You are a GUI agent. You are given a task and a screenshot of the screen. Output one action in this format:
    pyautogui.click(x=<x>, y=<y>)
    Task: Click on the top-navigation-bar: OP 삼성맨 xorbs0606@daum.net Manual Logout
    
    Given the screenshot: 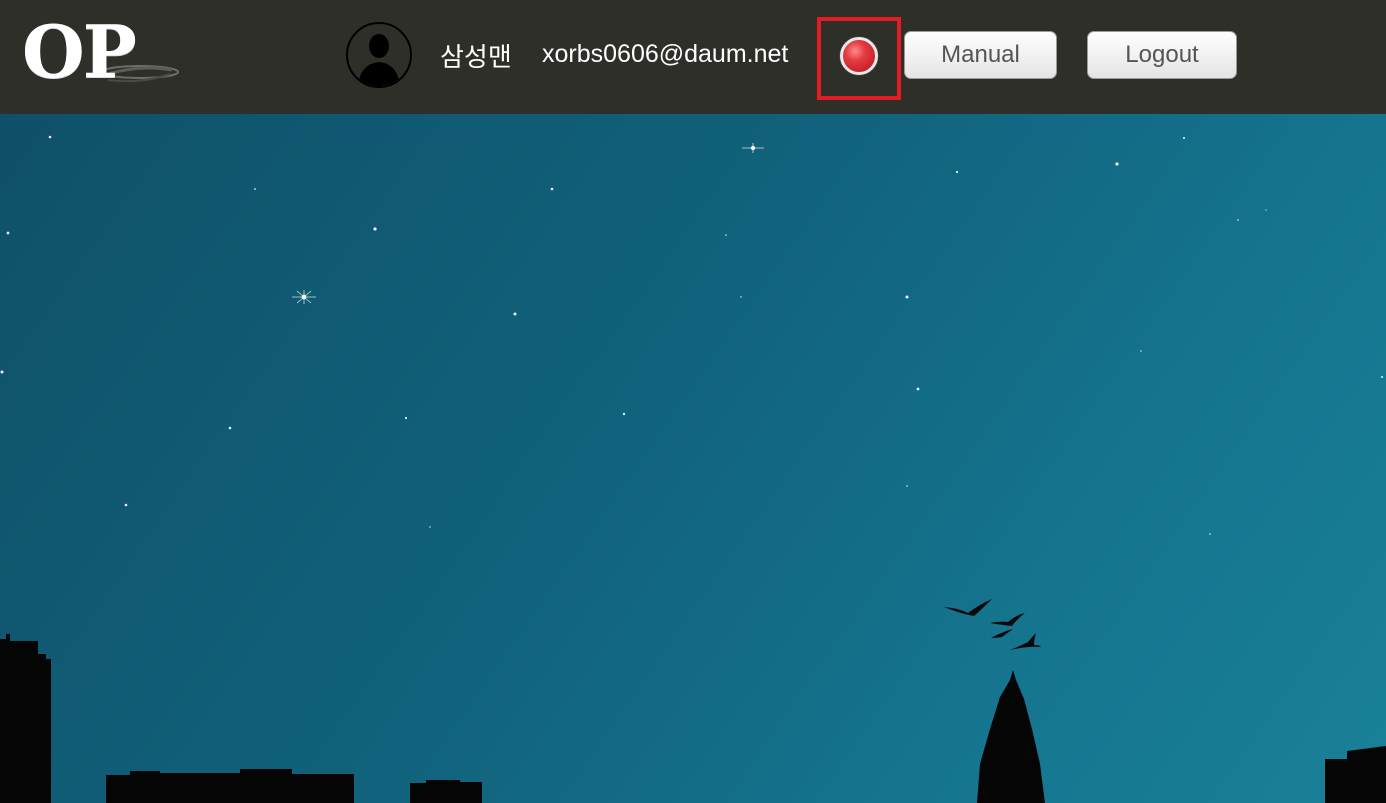 What is the action you would take?
    pyautogui.click(x=693, y=57)
    